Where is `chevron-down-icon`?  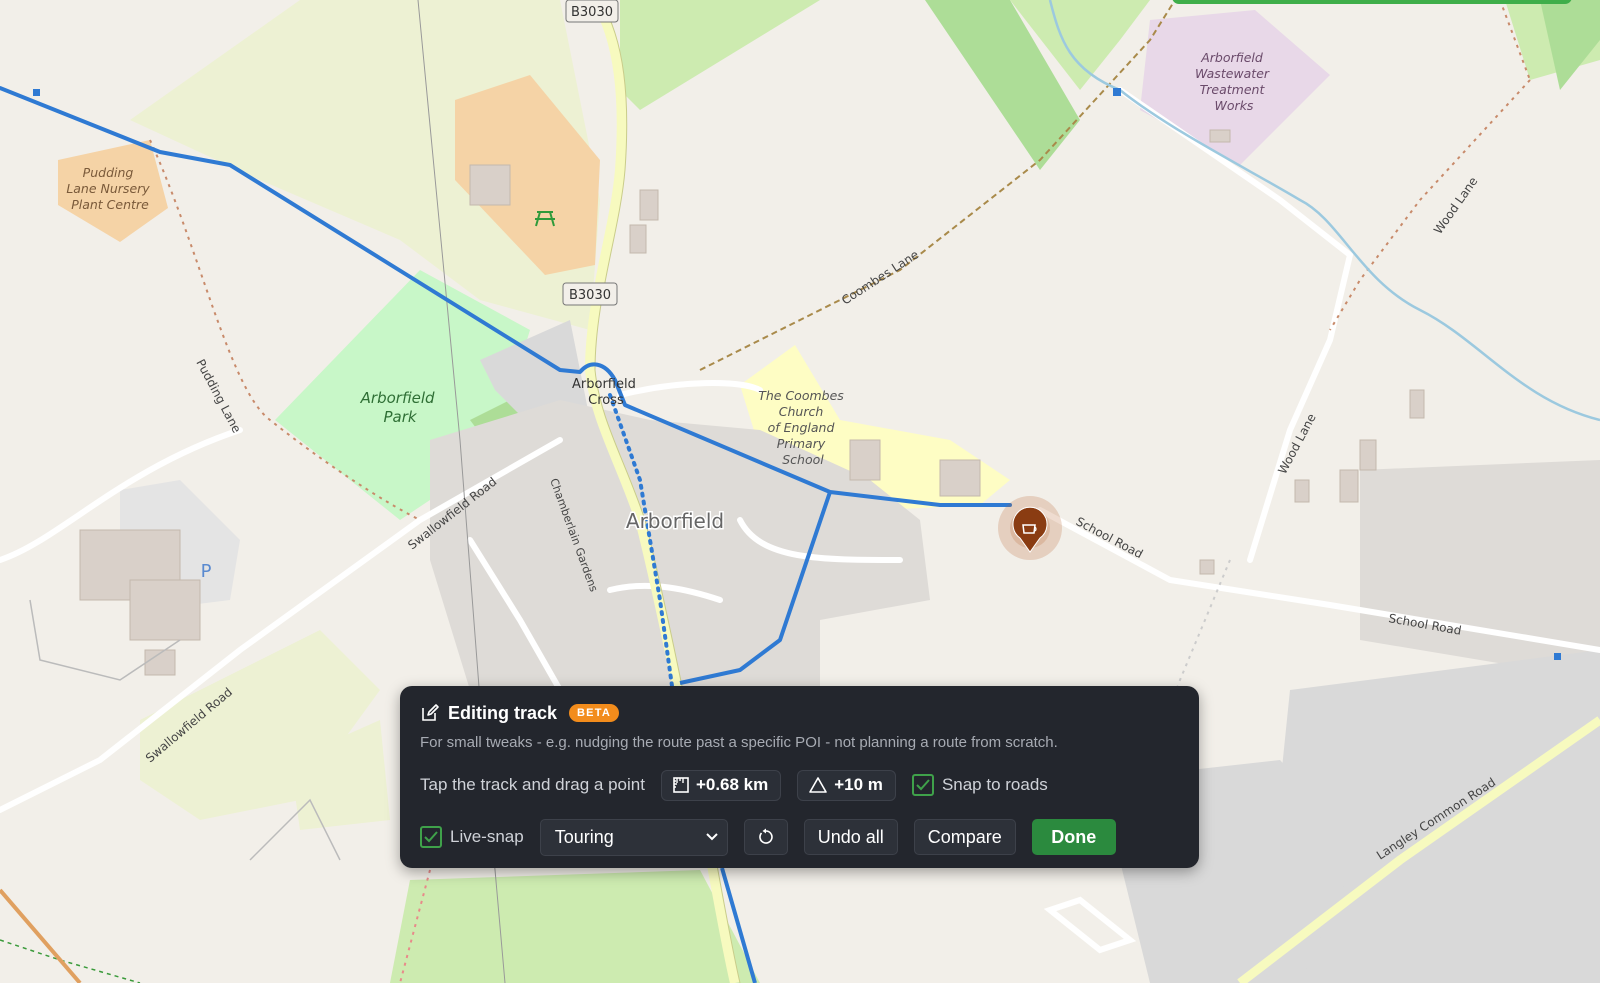 chevron-down-icon is located at coordinates (712, 837).